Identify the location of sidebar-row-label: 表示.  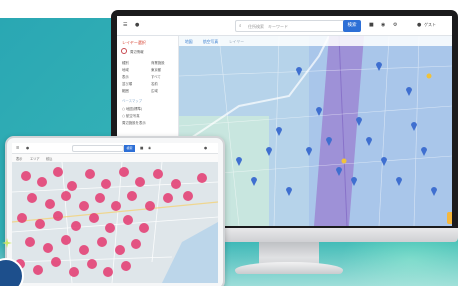
(125, 77).